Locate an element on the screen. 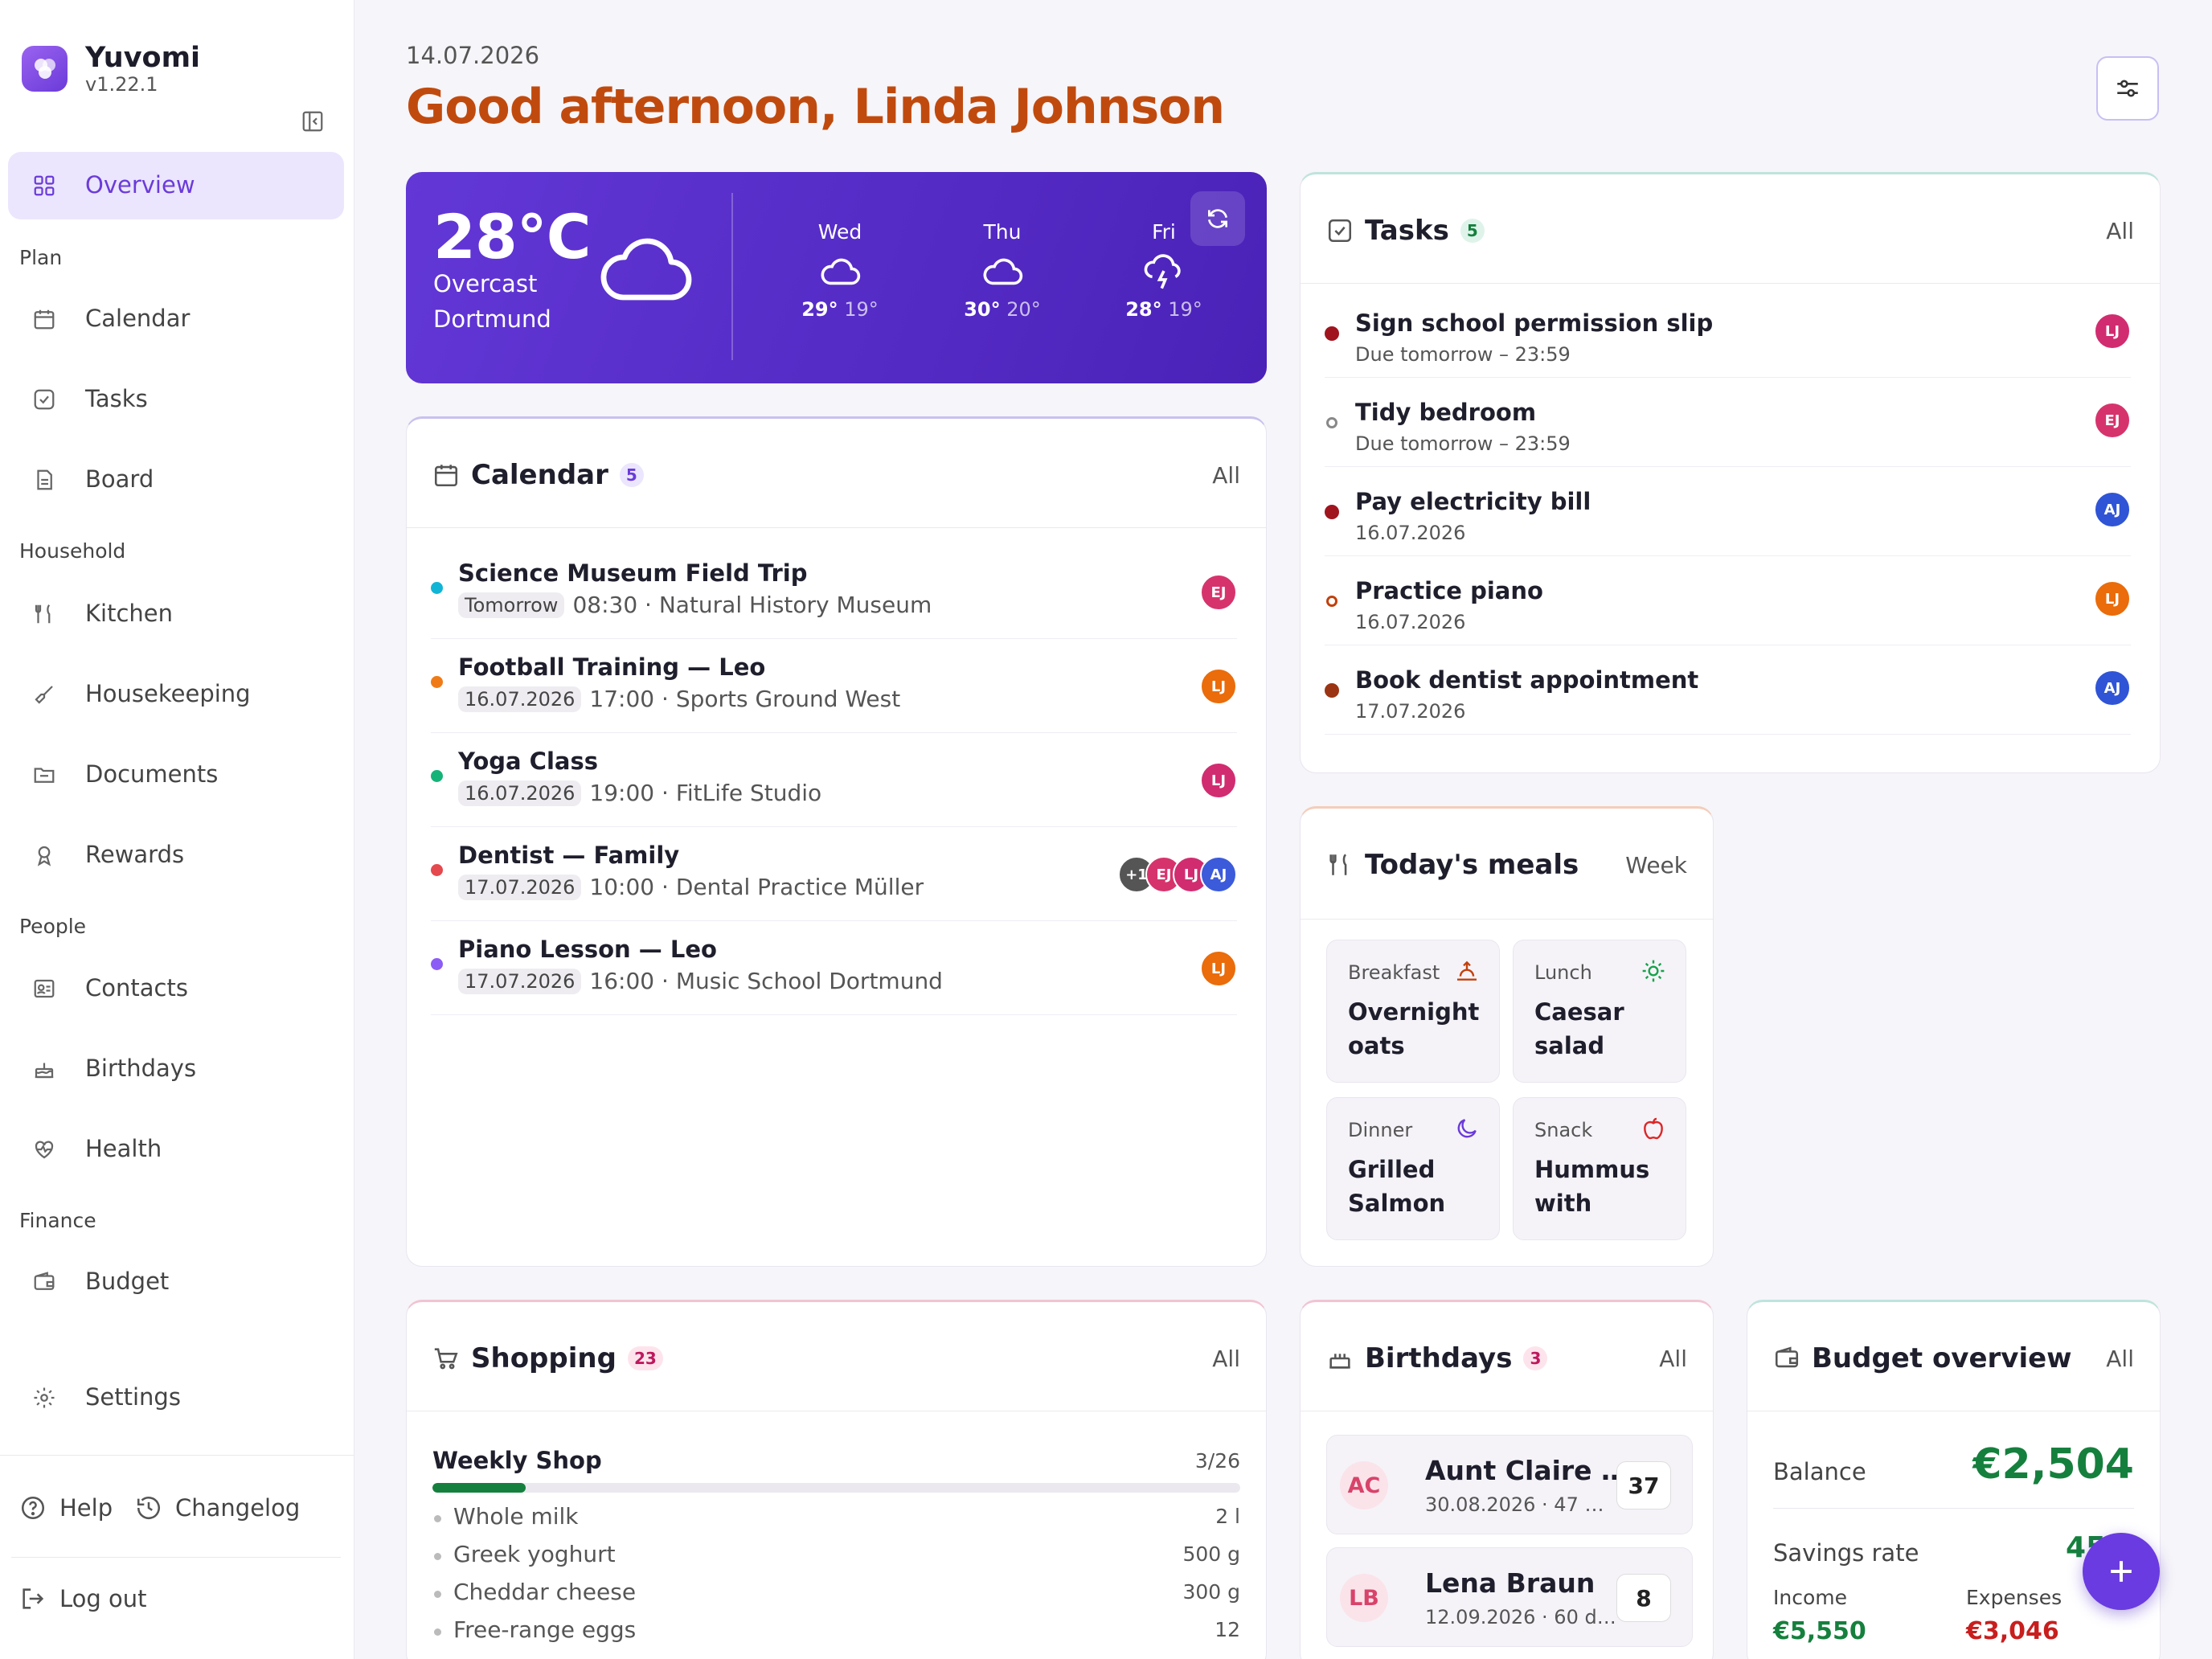 Image resolution: width=2212 pixels, height=1659 pixels. plus-icon is located at coordinates (2121, 1571).